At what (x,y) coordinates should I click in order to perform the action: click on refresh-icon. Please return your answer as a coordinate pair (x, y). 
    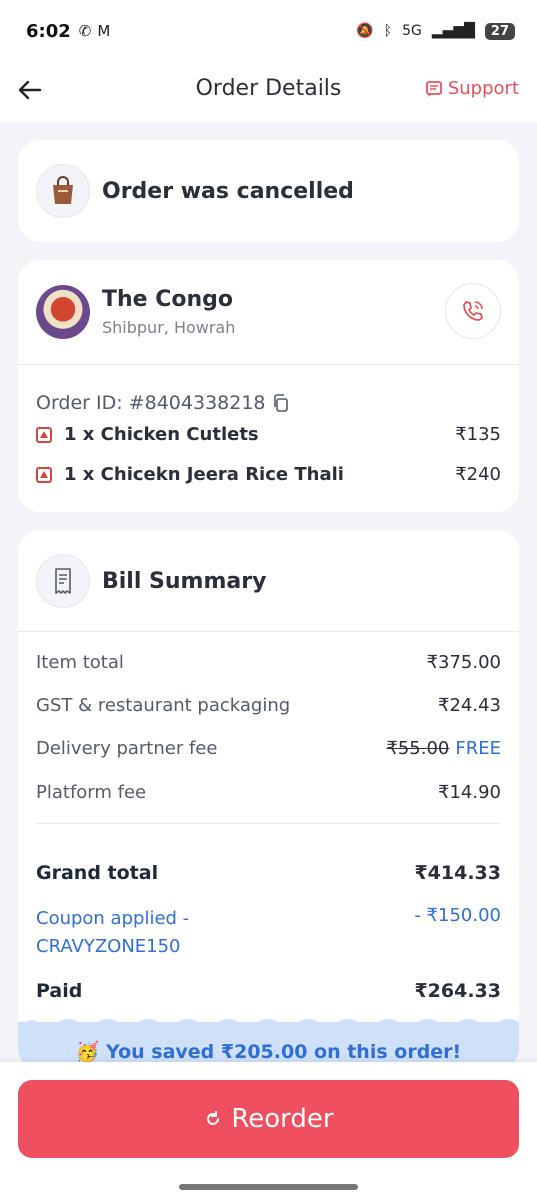
    Looking at the image, I should click on (213, 1118).